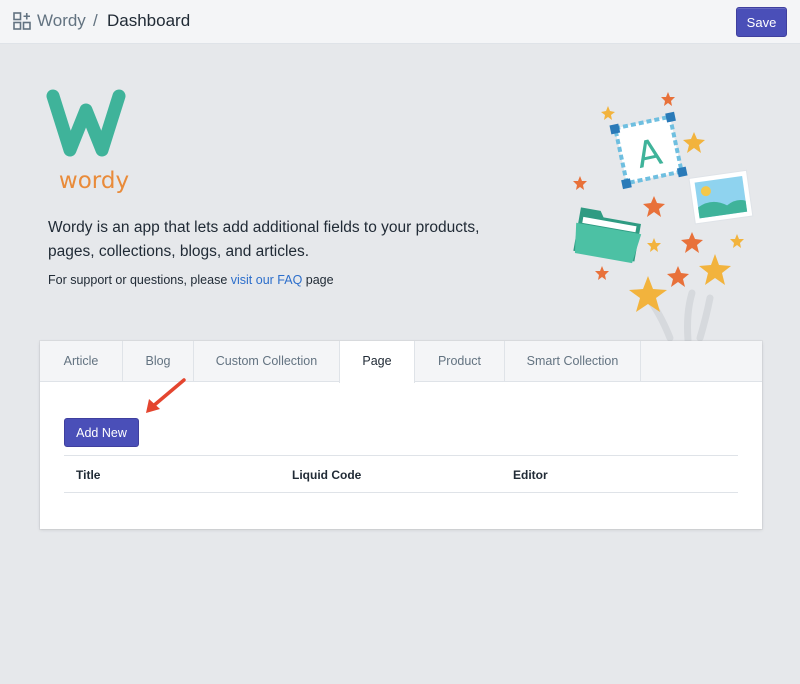 The image size is (800, 684). Describe the element at coordinates (326, 475) in the screenshot. I see `column-header-liquid-code: Liquid Code` at that location.